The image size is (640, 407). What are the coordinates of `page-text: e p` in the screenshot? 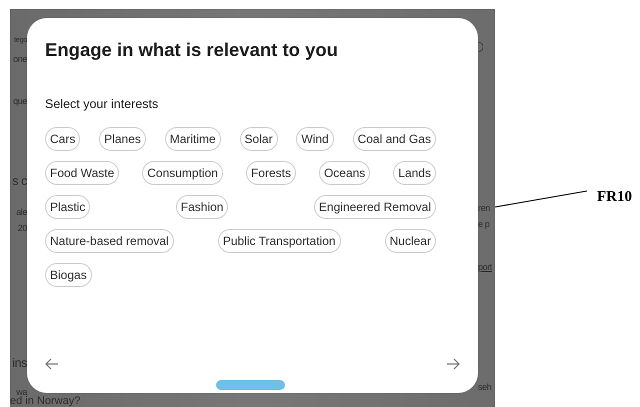 It's located at (484, 224).